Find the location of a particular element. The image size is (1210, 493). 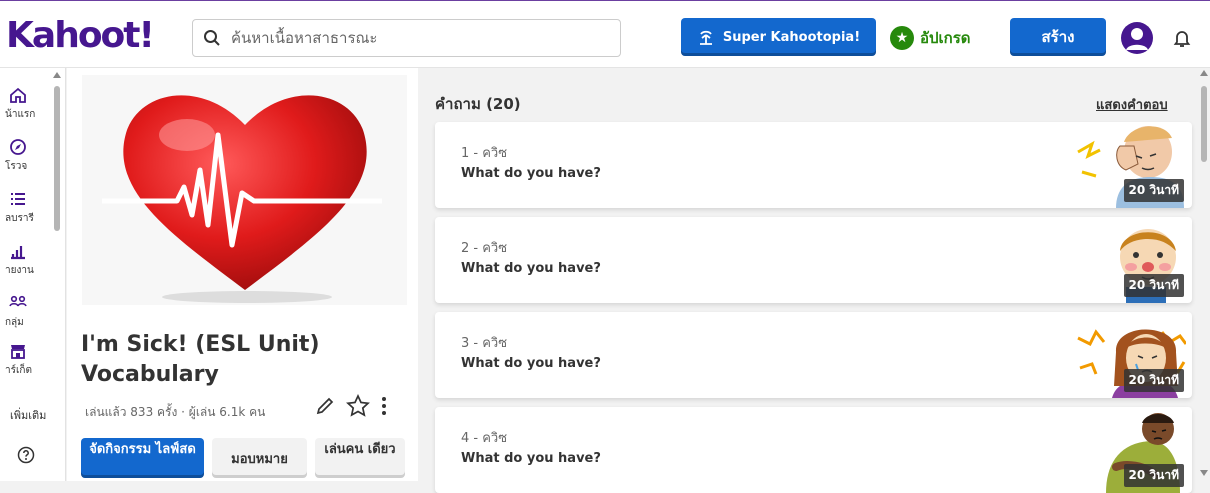

user-icon is located at coordinates (1137, 39).